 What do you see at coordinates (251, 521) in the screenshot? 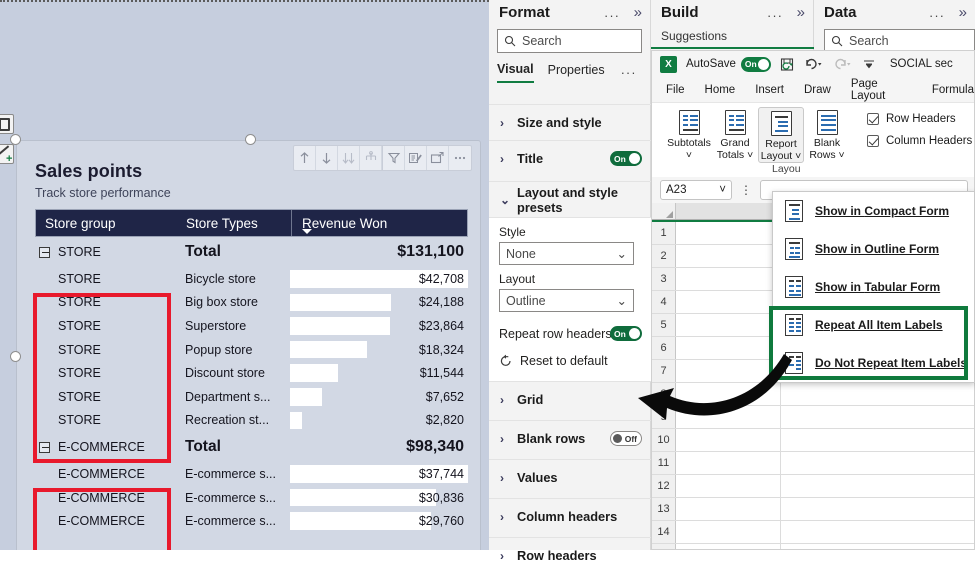
I see `matrix-row: E-COMMERCE E-commerce s... $29,760` at bounding box center [251, 521].